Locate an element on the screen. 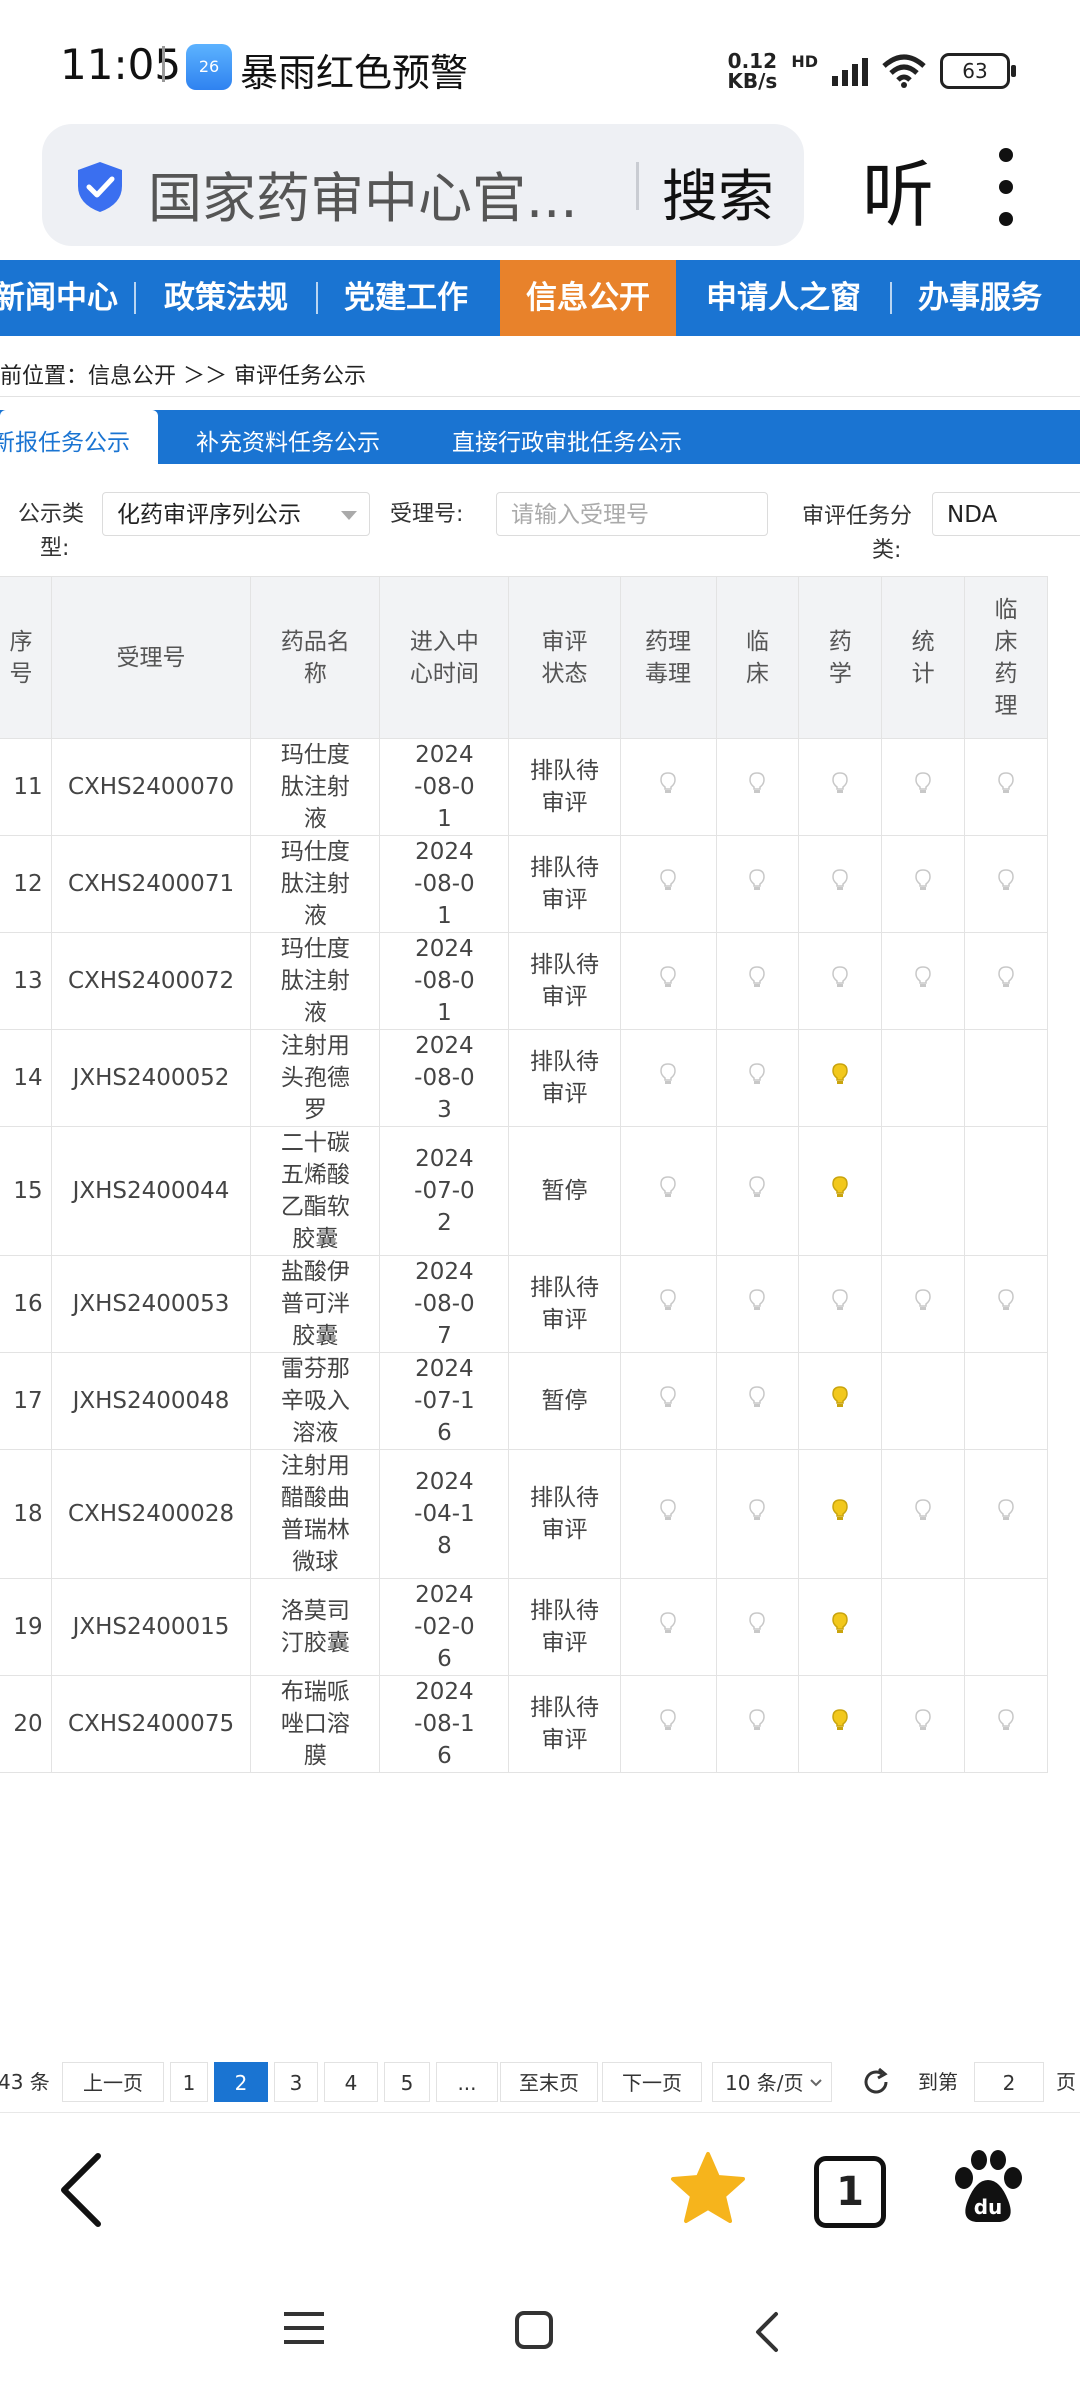  baidu-paw-icon: du is located at coordinates (988, 2188).